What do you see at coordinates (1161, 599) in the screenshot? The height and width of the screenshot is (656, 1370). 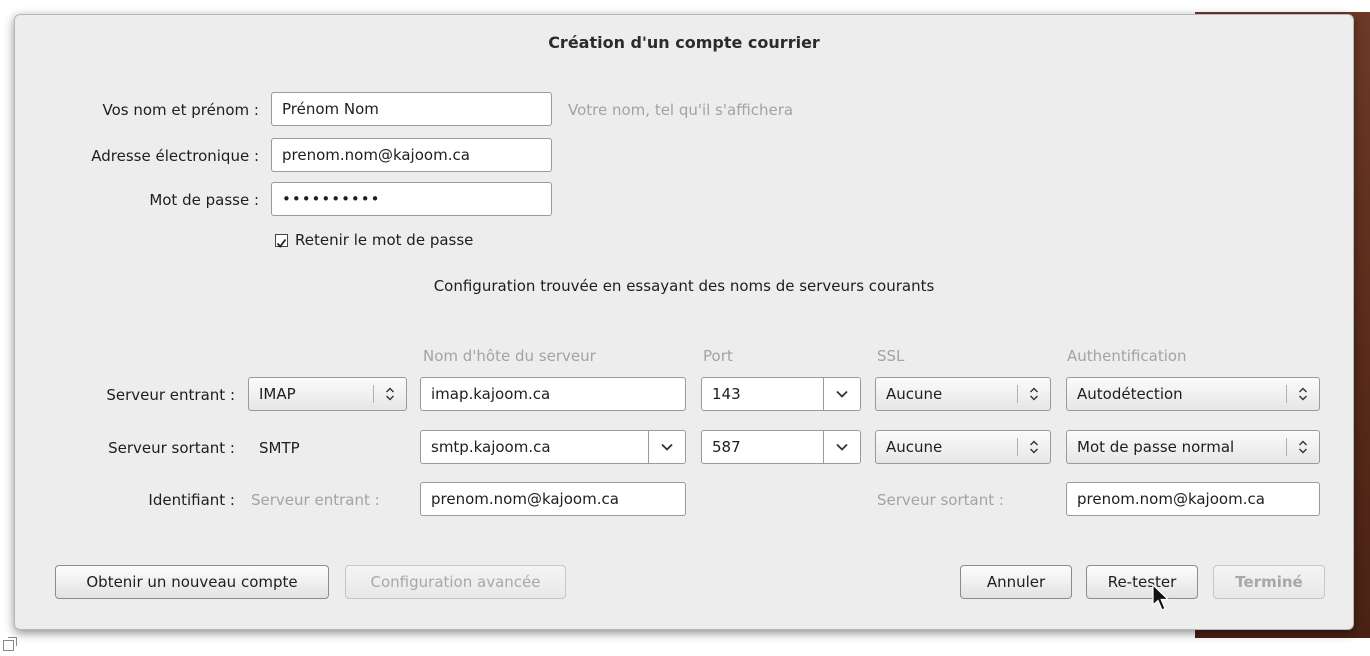 I see `mouse-pointer-icon` at bounding box center [1161, 599].